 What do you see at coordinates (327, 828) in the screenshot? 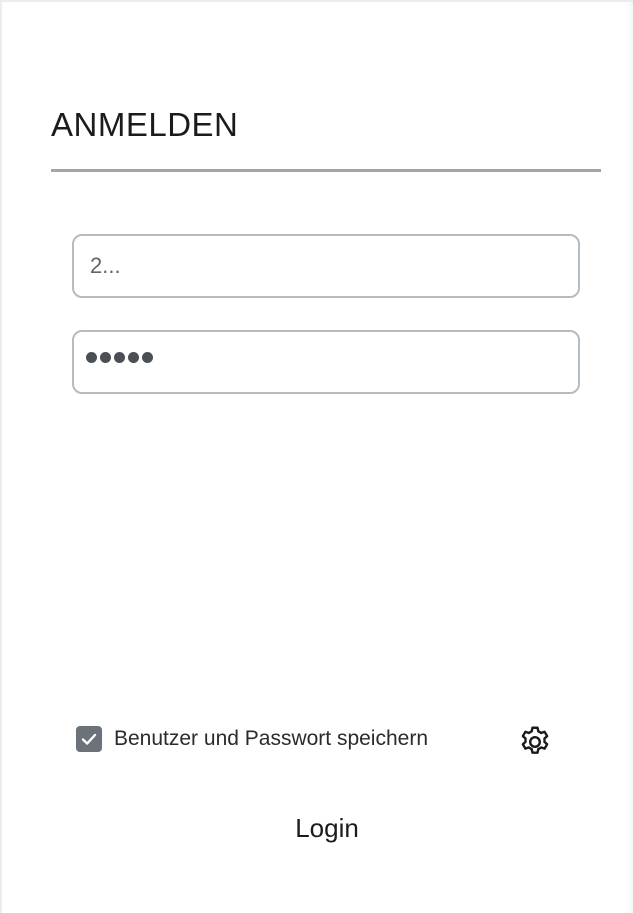
I see `login-button: Login` at bounding box center [327, 828].